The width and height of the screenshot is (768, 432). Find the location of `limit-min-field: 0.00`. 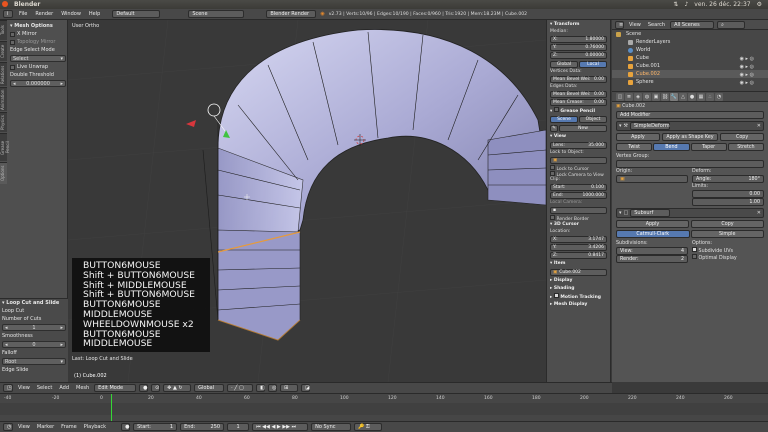

limit-min-field: 0.00 is located at coordinates (728, 194).